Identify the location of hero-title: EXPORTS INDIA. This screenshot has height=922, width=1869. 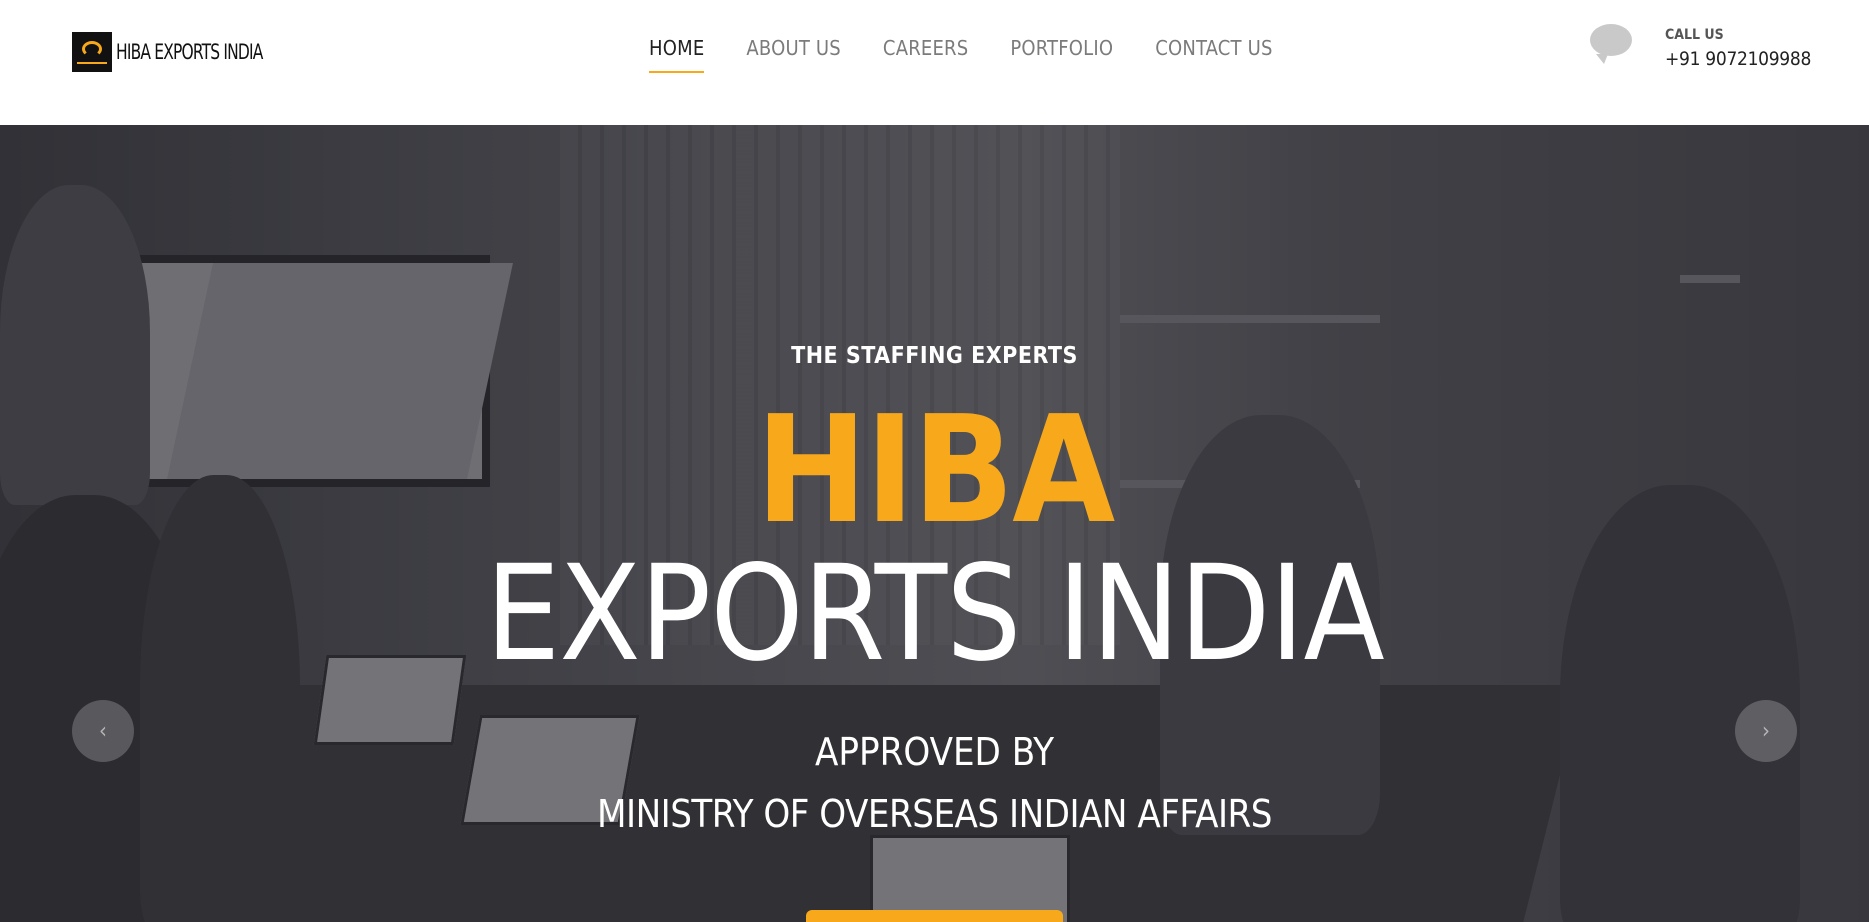
(934, 614).